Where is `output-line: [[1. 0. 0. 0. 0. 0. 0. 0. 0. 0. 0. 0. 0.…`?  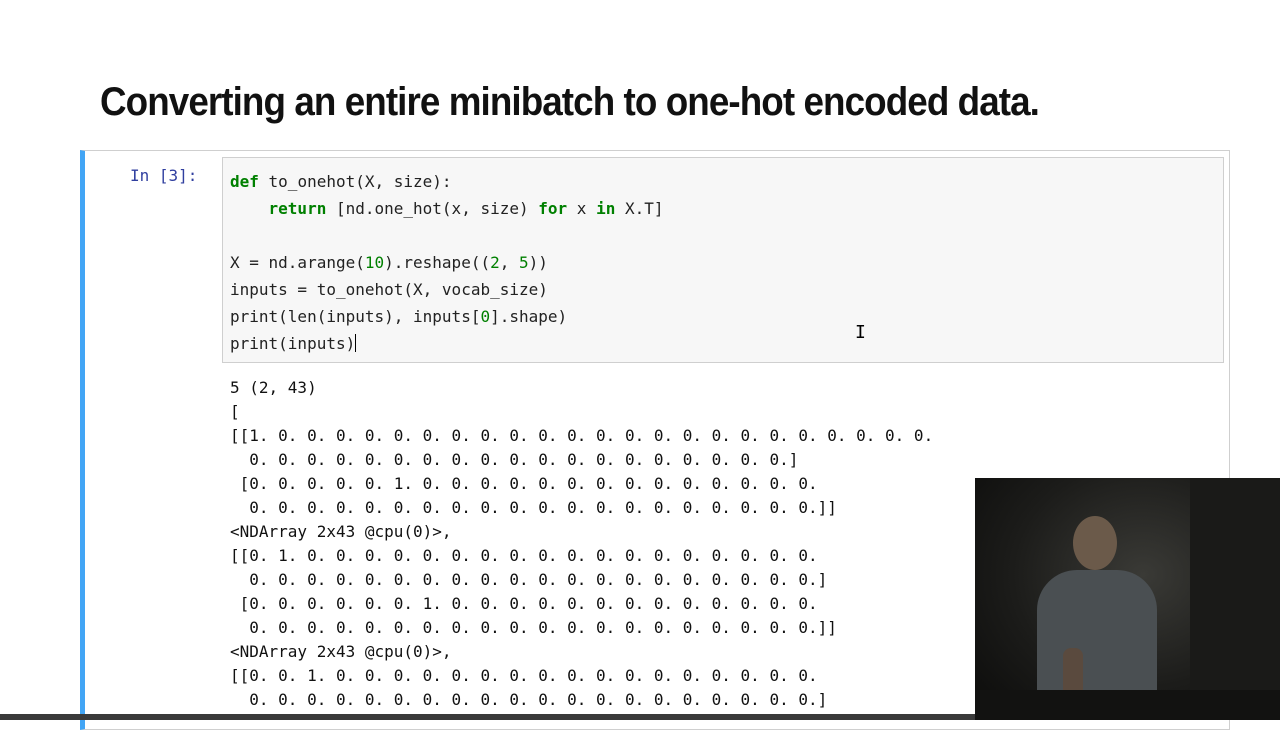
output-line: [[1. 0. 0. 0. 0. 0. 0. 0. 0. 0. 0. 0. 0.… is located at coordinates (582, 435).